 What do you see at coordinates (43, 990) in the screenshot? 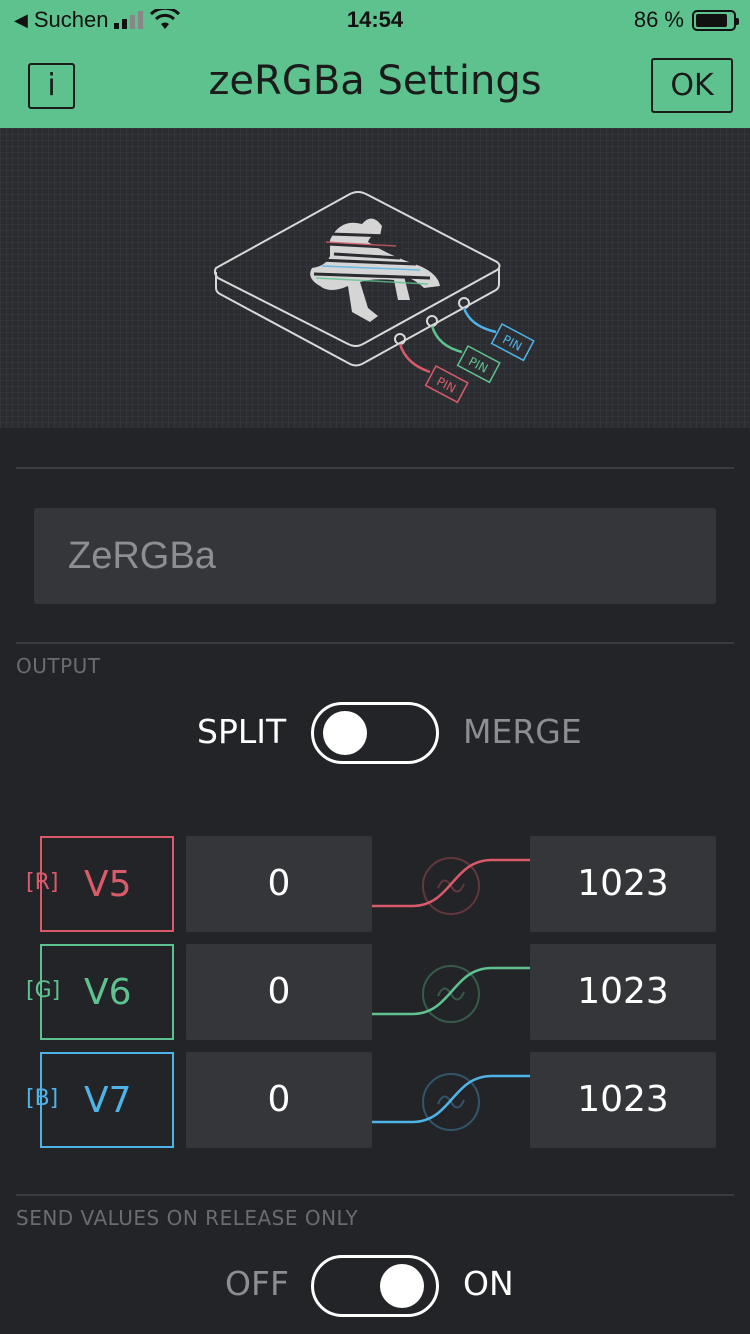
I see `channel-tag-green: [G]` at bounding box center [43, 990].